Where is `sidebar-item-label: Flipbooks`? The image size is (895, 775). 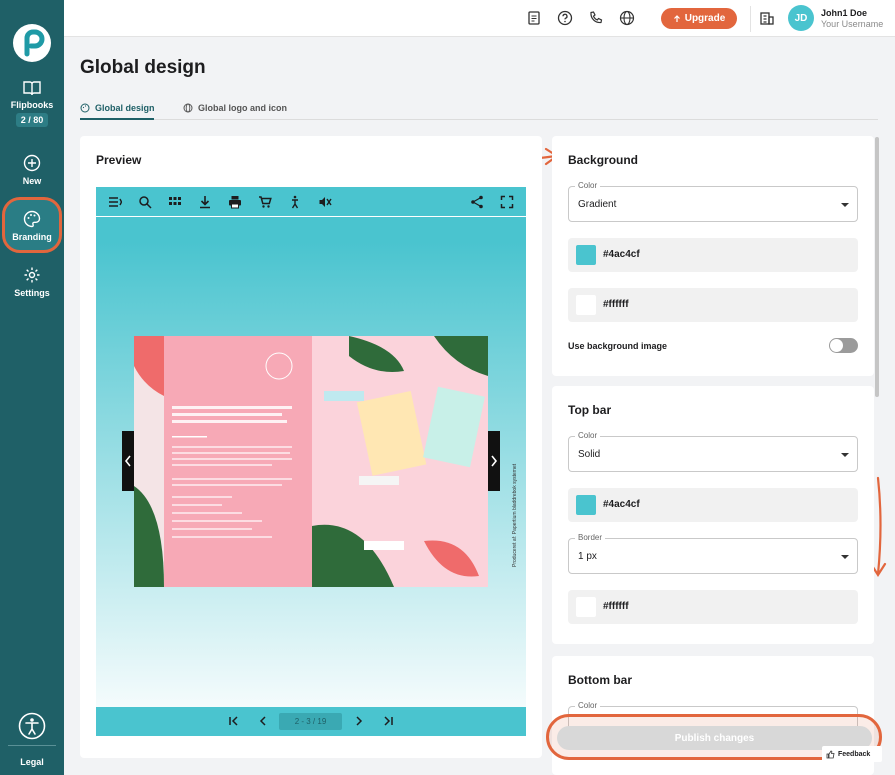 sidebar-item-label: Flipbooks is located at coordinates (32, 105).